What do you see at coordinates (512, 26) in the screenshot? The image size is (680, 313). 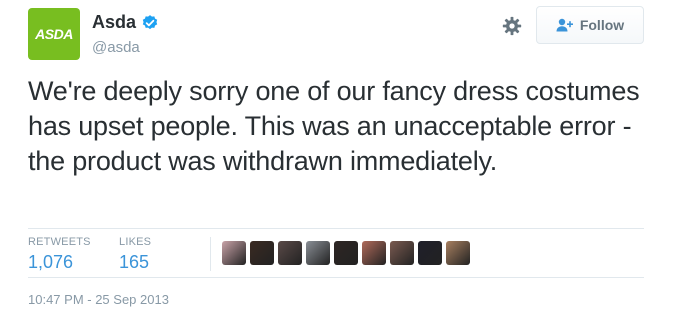 I see `gear-icon` at bounding box center [512, 26].